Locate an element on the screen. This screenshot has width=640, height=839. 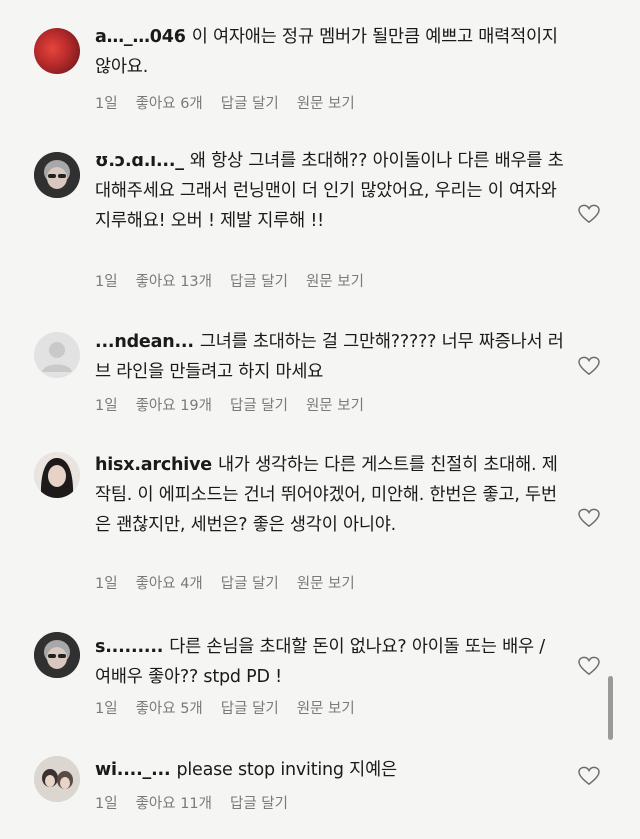
comment-username: a…_…046 is located at coordinates (140, 37).